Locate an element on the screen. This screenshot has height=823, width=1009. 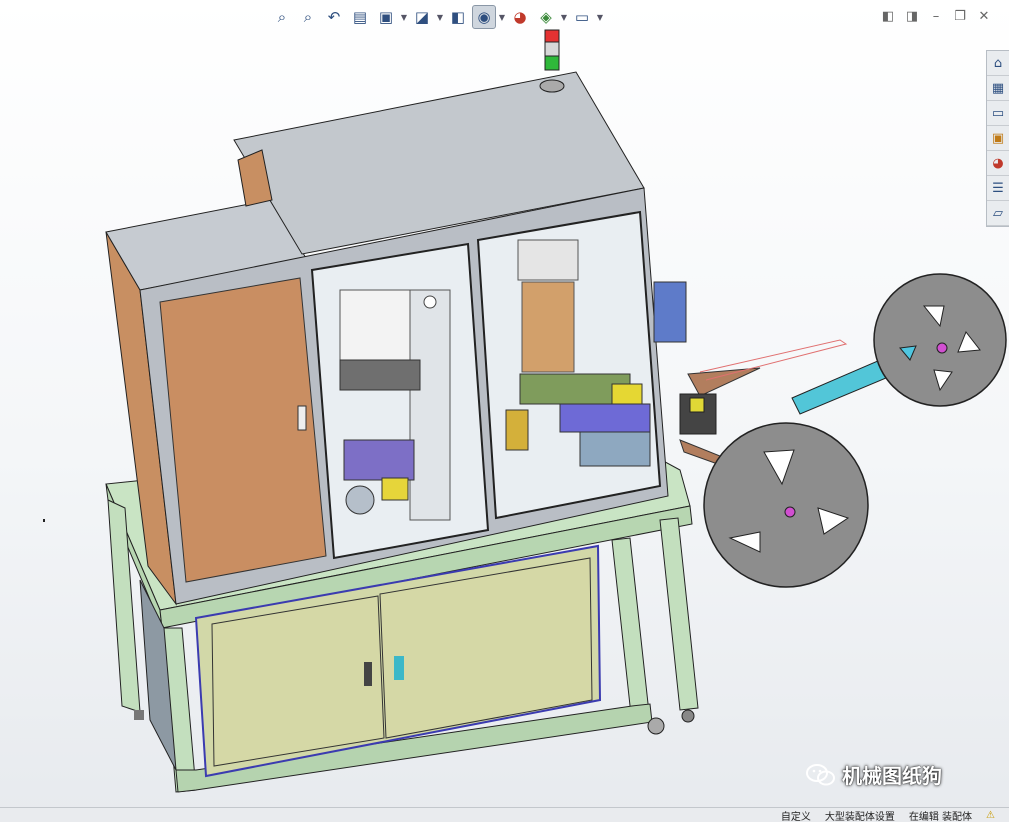
home-icon: ⌂ is located at coordinates (998, 63).